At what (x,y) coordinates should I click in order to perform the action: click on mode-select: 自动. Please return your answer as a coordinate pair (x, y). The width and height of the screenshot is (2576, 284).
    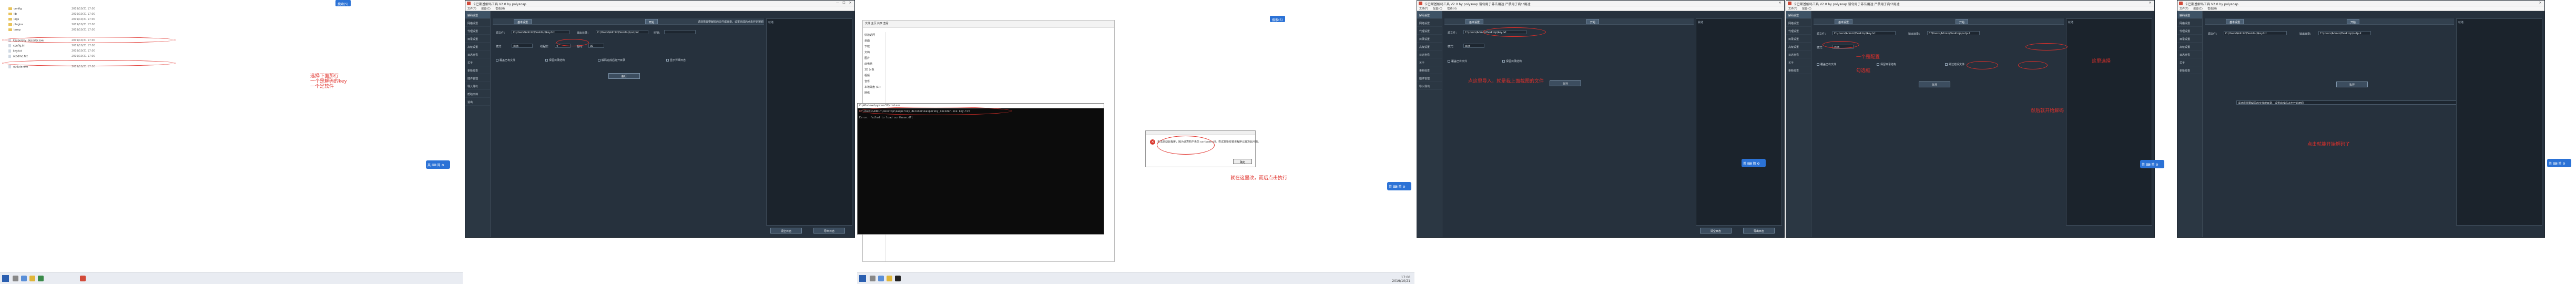
    Looking at the image, I should click on (522, 46).